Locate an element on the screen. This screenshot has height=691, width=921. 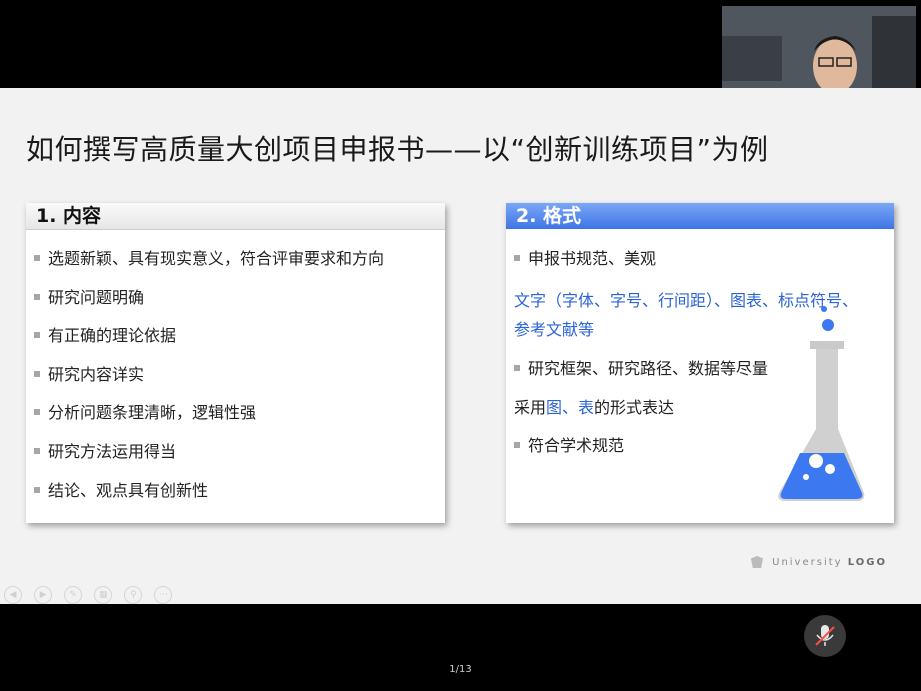
more-icon: ⋯ is located at coordinates (163, 595).